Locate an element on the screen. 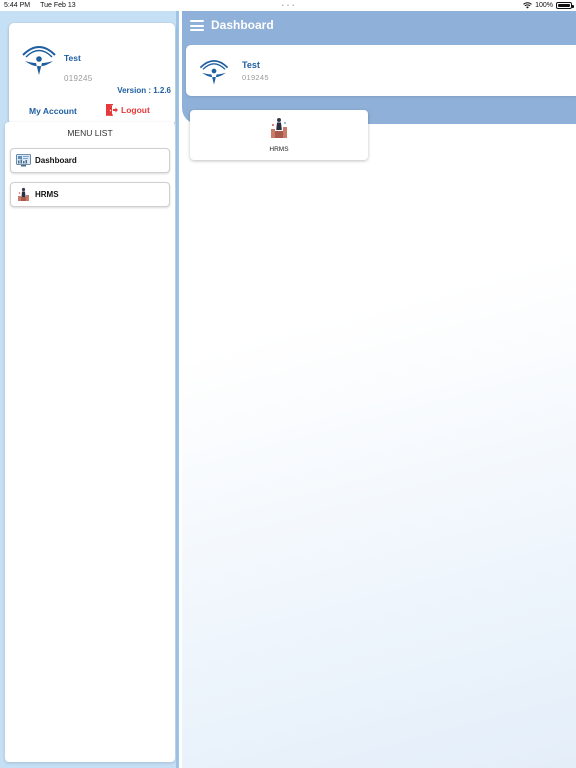  user-employee-id: 019245 is located at coordinates (255, 77).